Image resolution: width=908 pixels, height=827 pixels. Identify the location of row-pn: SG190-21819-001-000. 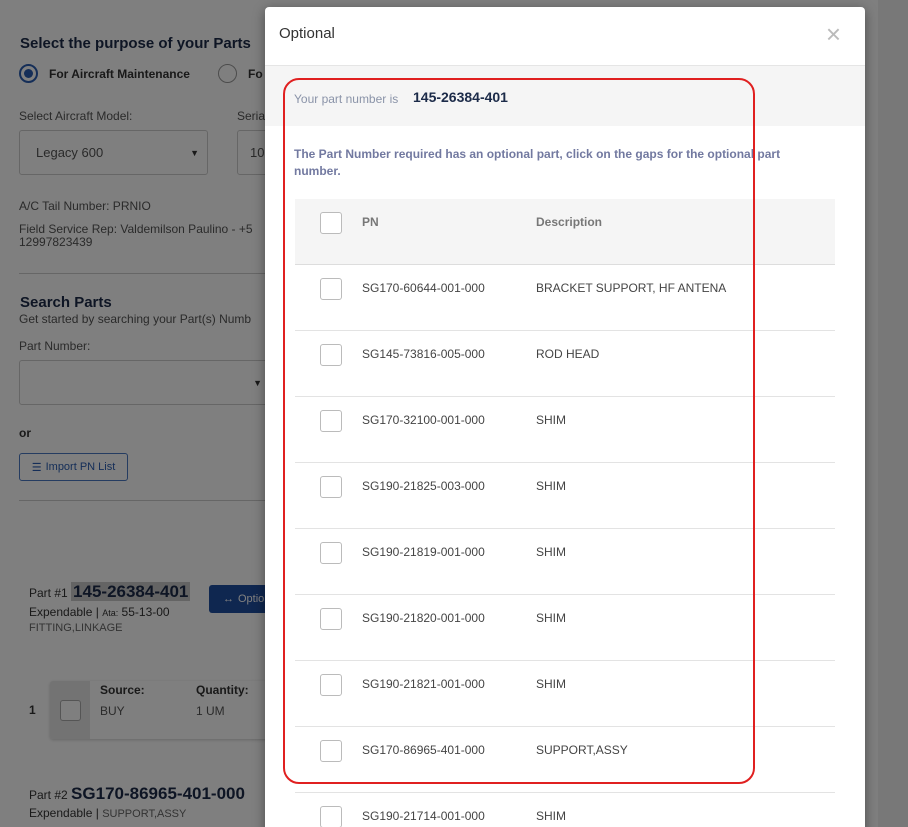
(423, 552).